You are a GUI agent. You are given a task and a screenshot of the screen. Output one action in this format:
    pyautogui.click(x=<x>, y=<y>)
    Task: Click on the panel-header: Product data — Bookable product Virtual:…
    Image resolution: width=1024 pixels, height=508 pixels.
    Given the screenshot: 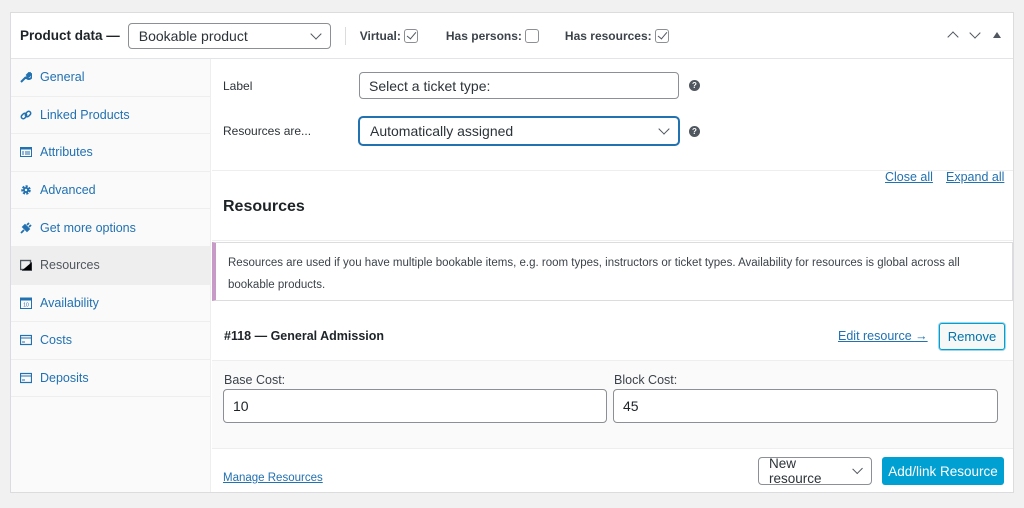 What is the action you would take?
    pyautogui.click(x=512, y=36)
    